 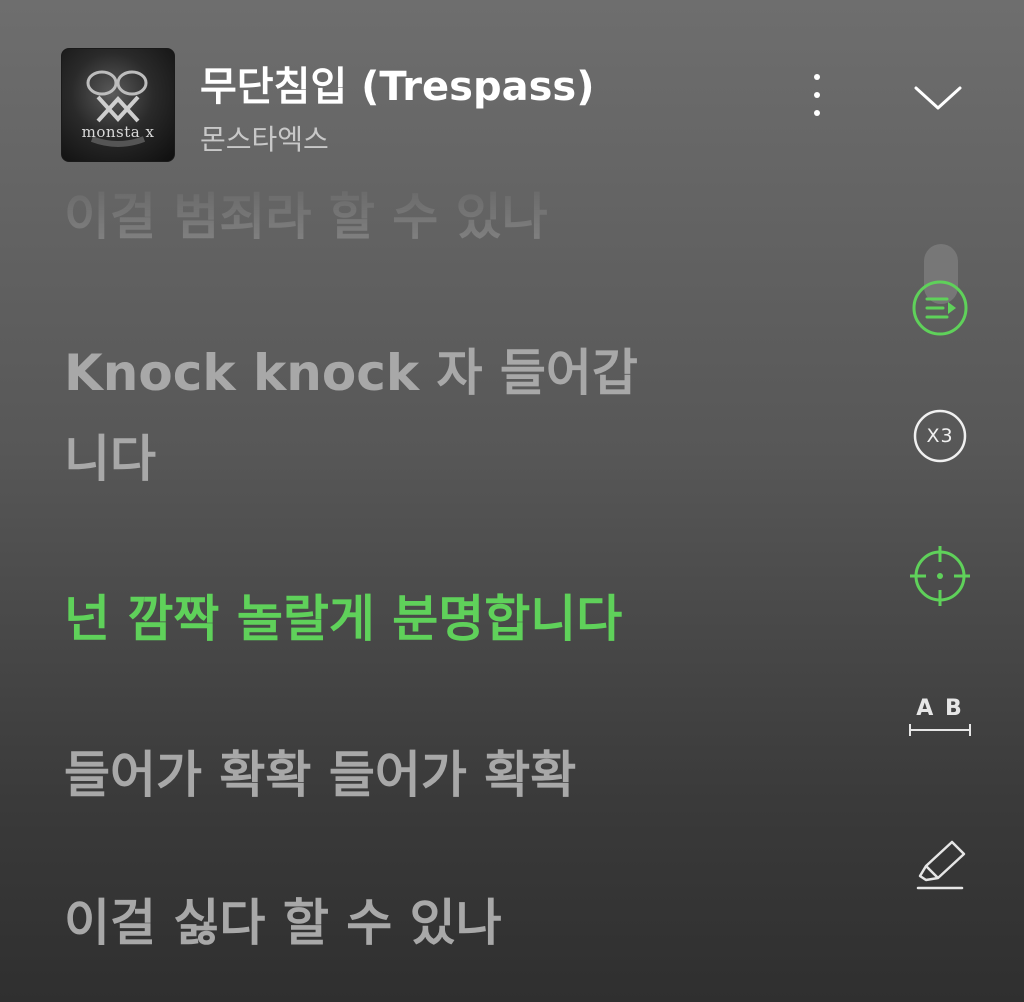 I want to click on more-vertical-icon, so click(x=817, y=96).